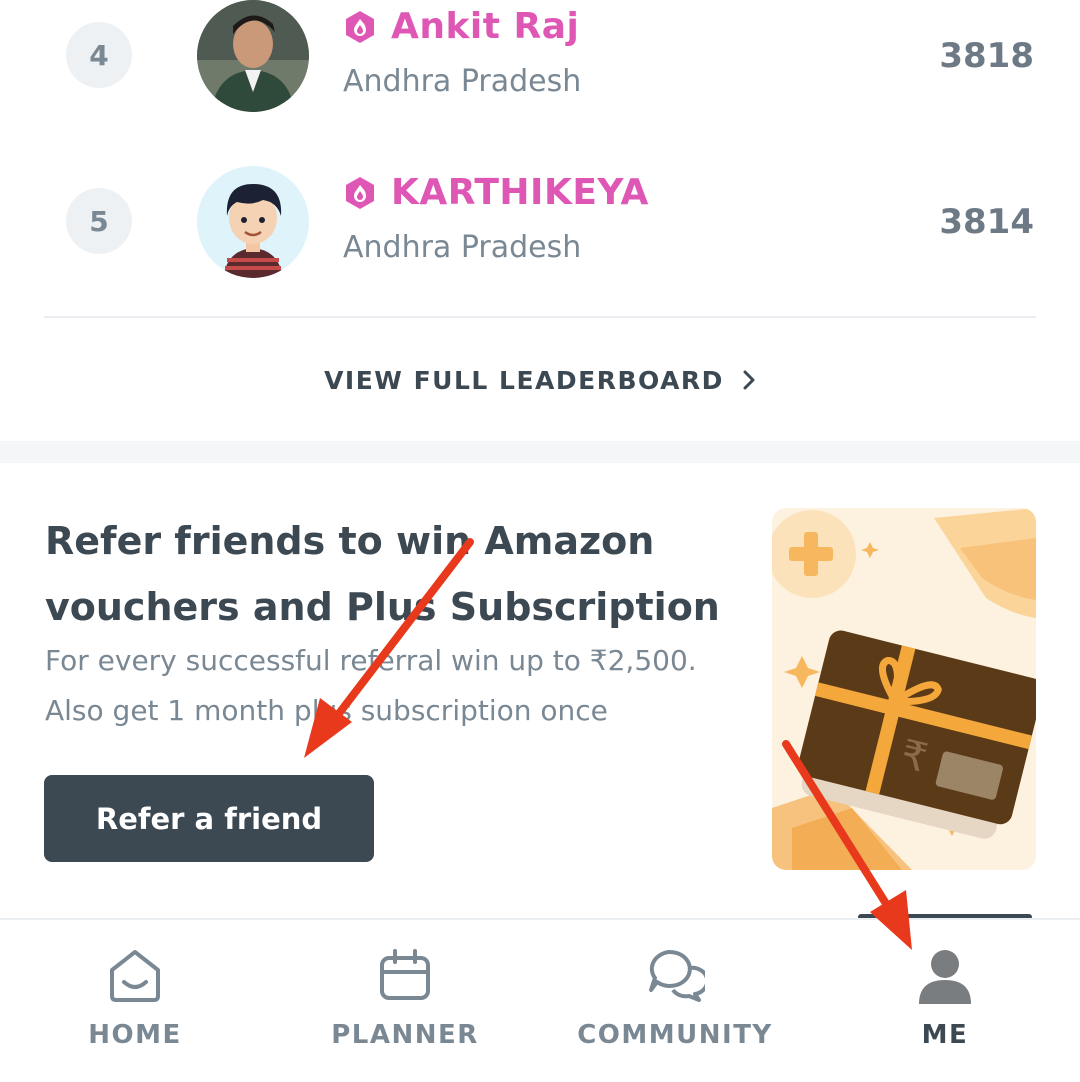  What do you see at coordinates (675, 1035) in the screenshot?
I see `nav-community-label: COMMUNITY` at bounding box center [675, 1035].